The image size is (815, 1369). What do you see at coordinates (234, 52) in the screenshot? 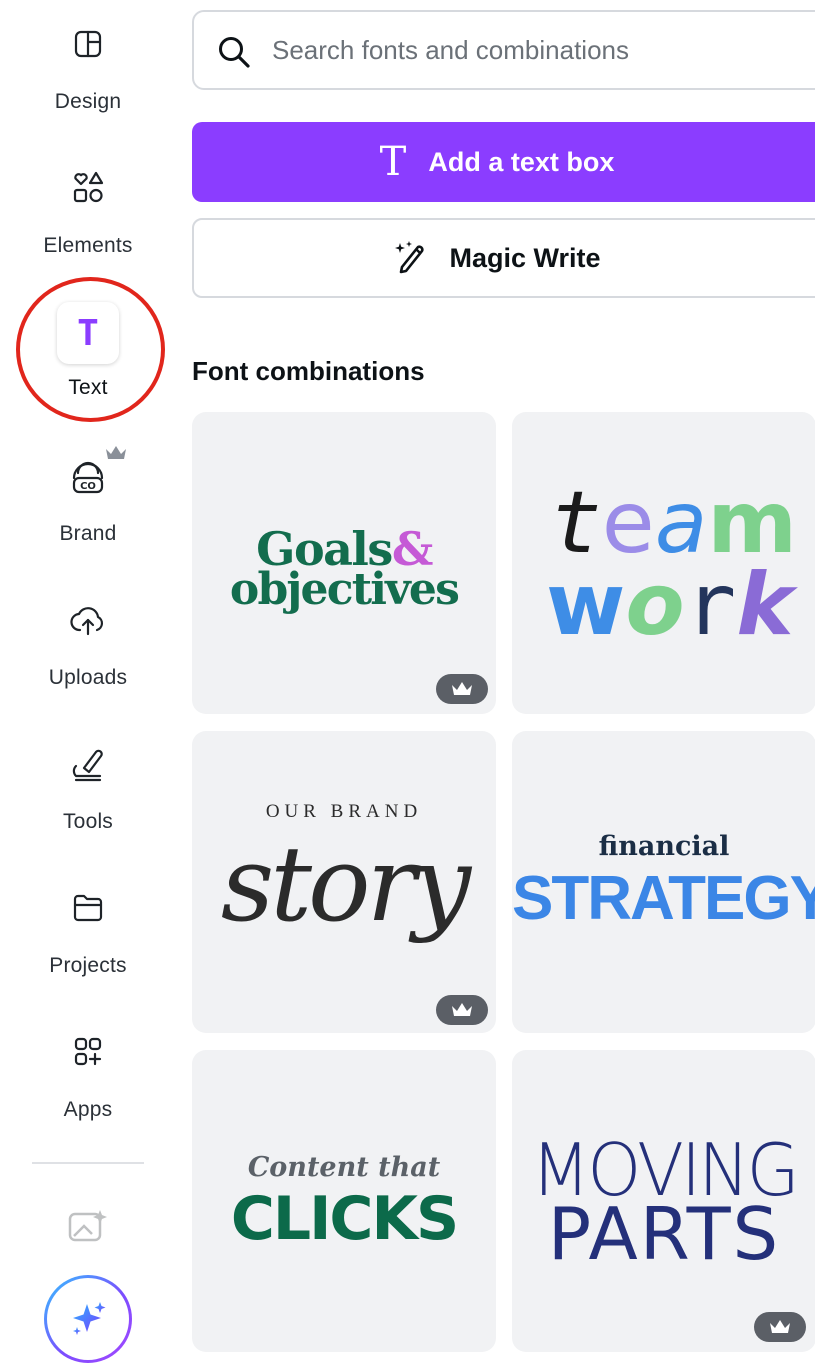
I see `search-icon` at bounding box center [234, 52].